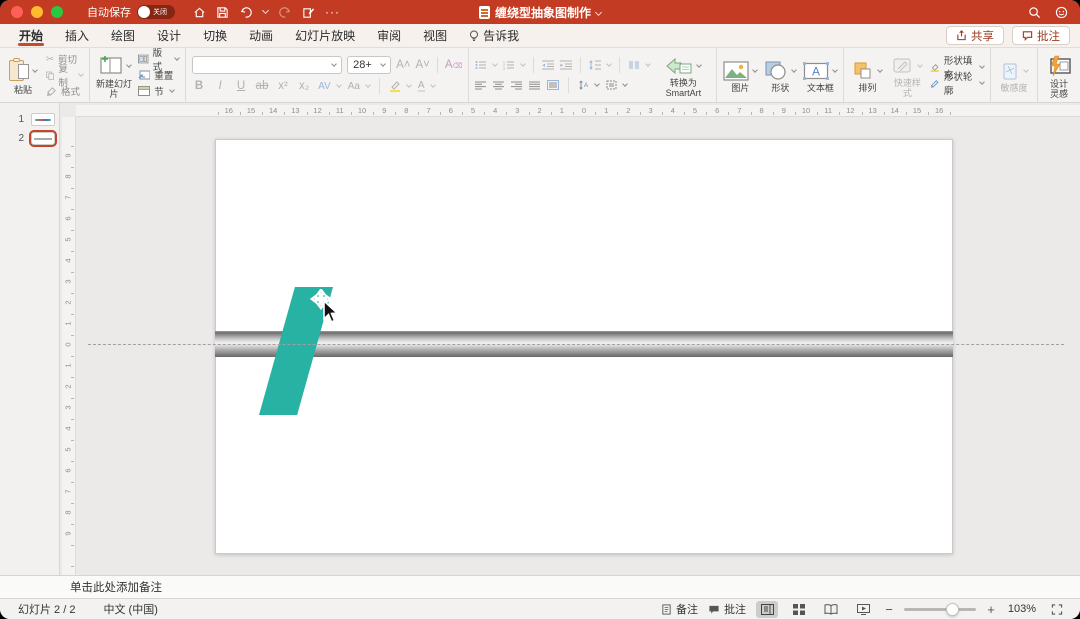 Image resolution: width=1080 pixels, height=619 pixels. I want to click on reset-button: 重置, so click(158, 75).